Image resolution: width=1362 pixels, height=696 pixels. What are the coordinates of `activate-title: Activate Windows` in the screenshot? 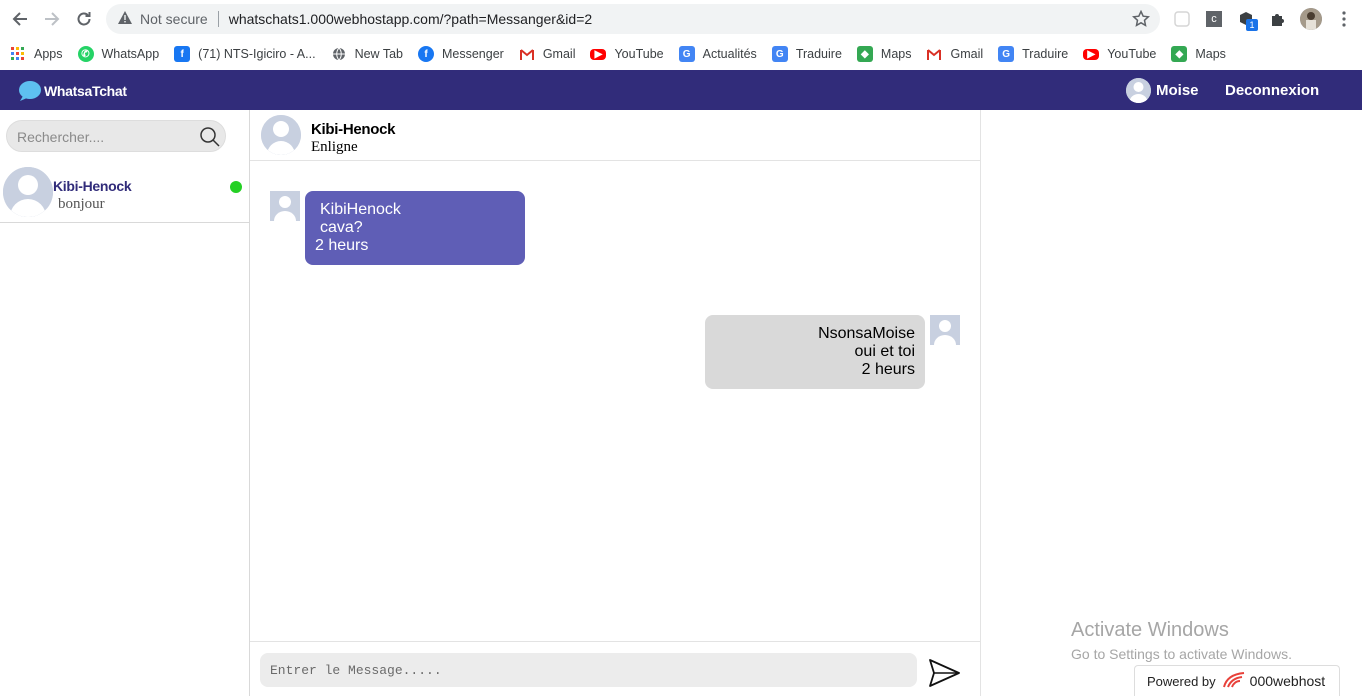 It's located at (1150, 630).